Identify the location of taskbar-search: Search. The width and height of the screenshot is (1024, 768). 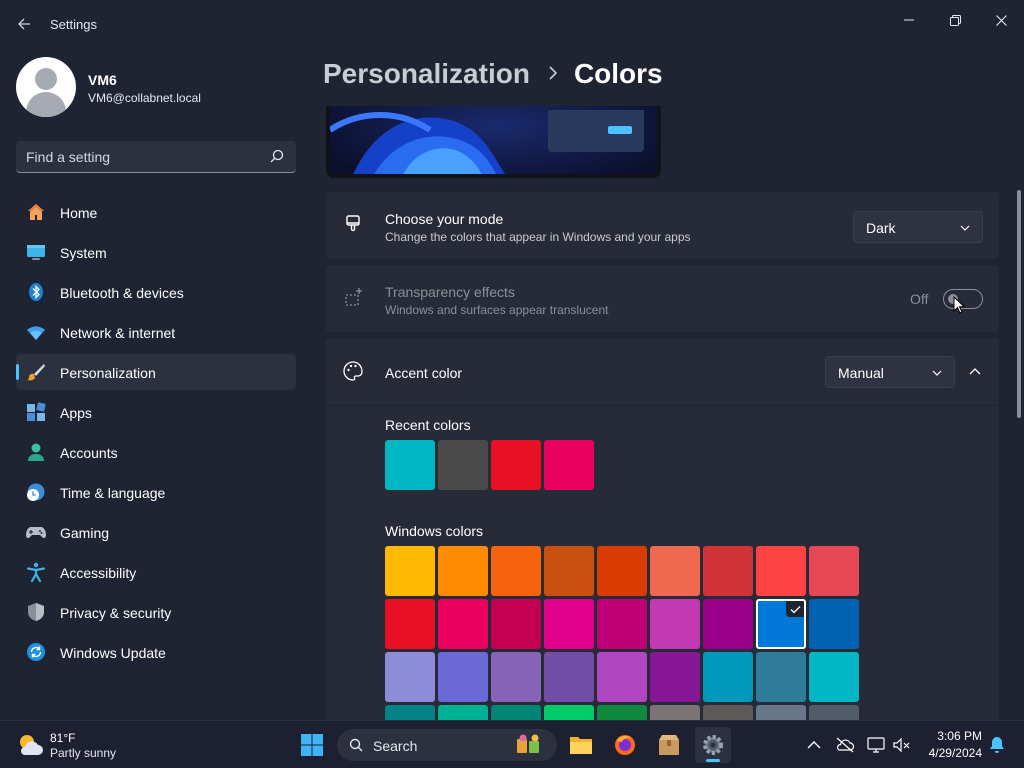
(447, 745).